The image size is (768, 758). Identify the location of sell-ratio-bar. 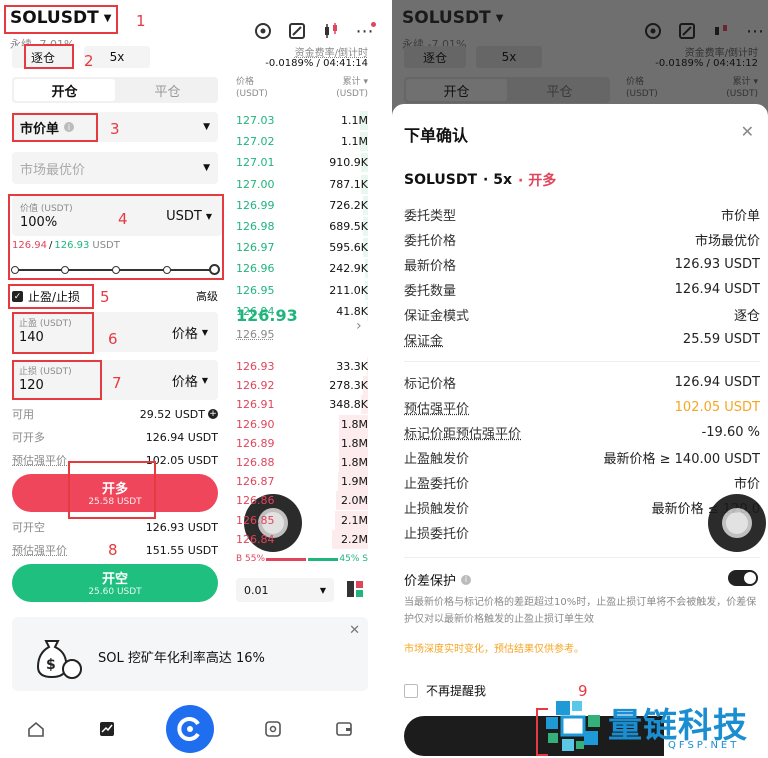
(323, 559).